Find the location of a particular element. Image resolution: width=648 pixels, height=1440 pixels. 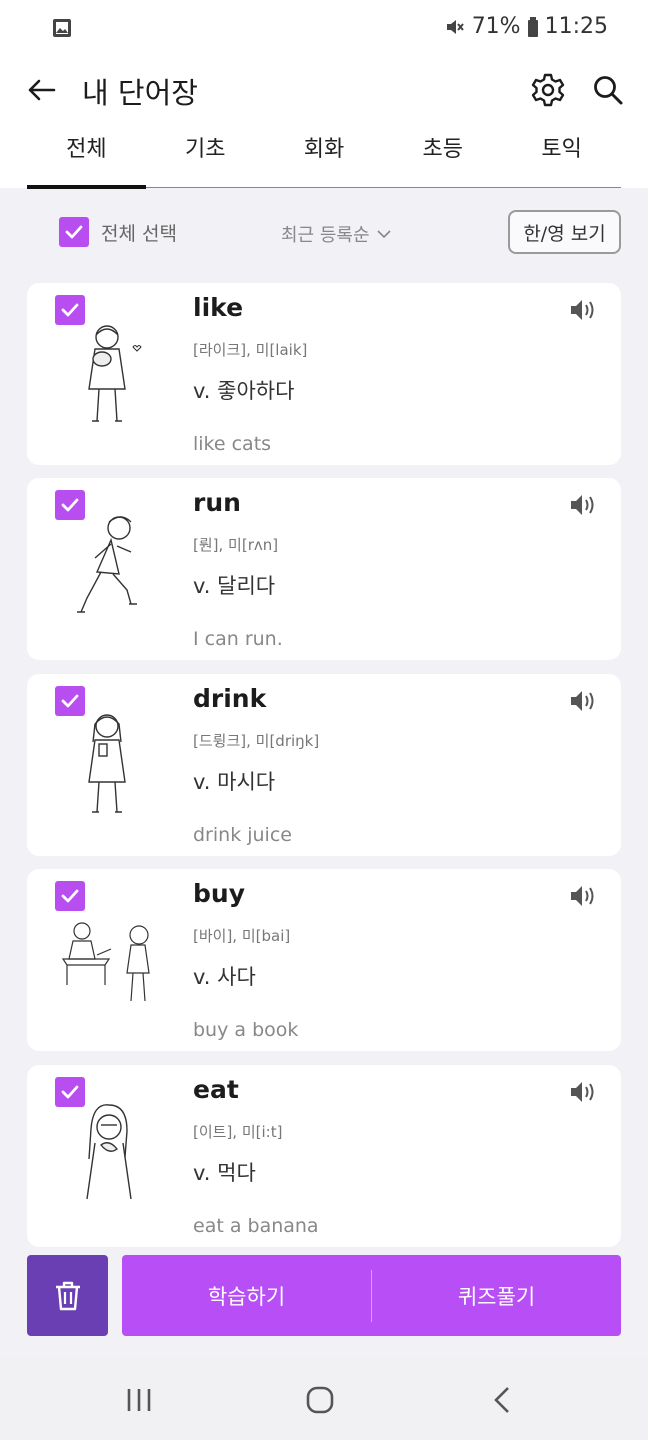

word-meaning: v. 사다 is located at coordinates (224, 977).